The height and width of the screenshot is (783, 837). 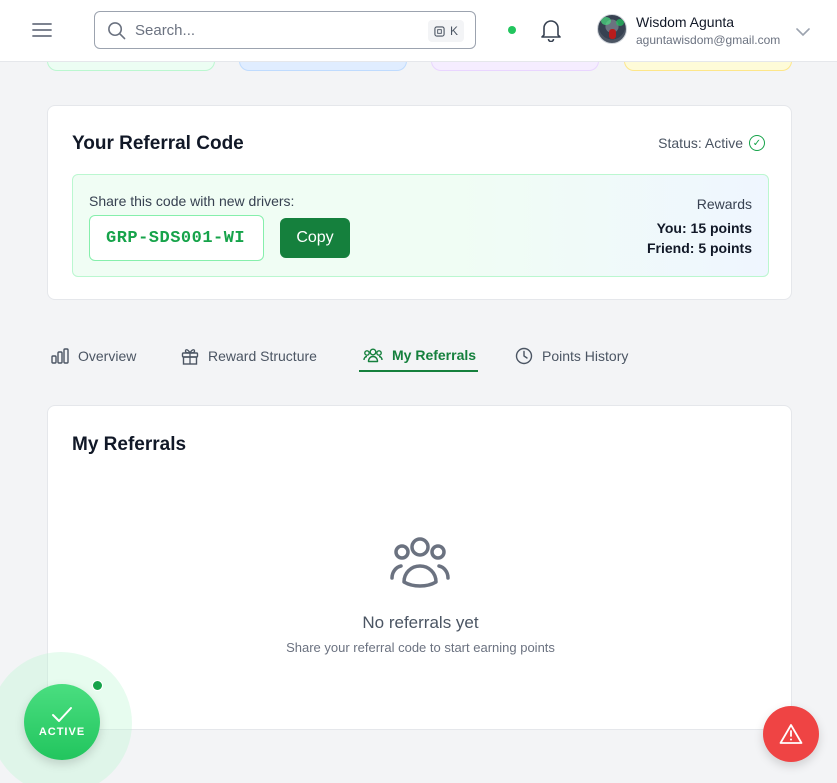 I want to click on search-bar: K, so click(x=285, y=30).